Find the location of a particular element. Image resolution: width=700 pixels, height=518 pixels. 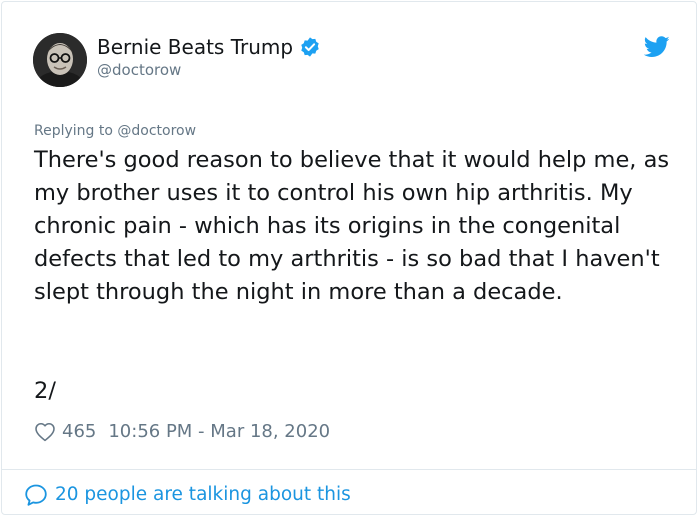

author-display-name: Bernie Beats Trump is located at coordinates (195, 47).